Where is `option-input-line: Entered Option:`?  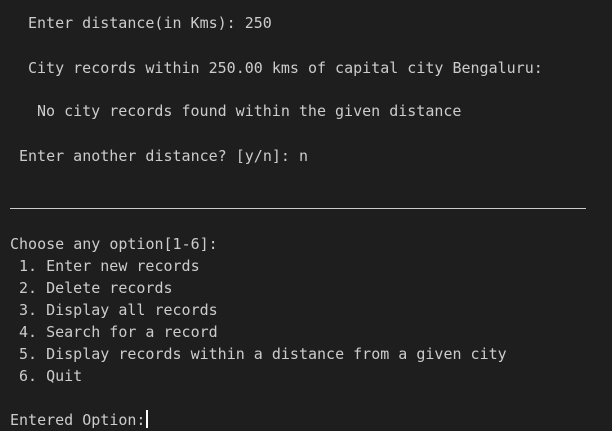 option-input-line: Entered Option: is located at coordinates (79, 420).